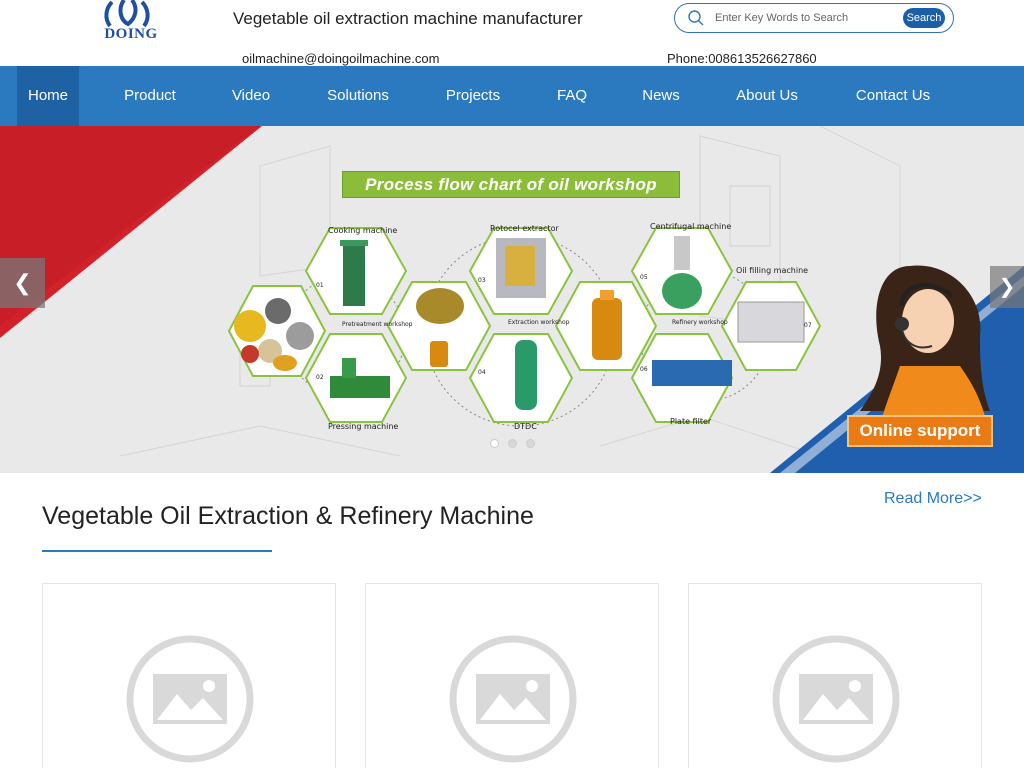 The image size is (1024, 768). Describe the element at coordinates (358, 96) in the screenshot. I see `nav-item-solutions: Solutions` at that location.